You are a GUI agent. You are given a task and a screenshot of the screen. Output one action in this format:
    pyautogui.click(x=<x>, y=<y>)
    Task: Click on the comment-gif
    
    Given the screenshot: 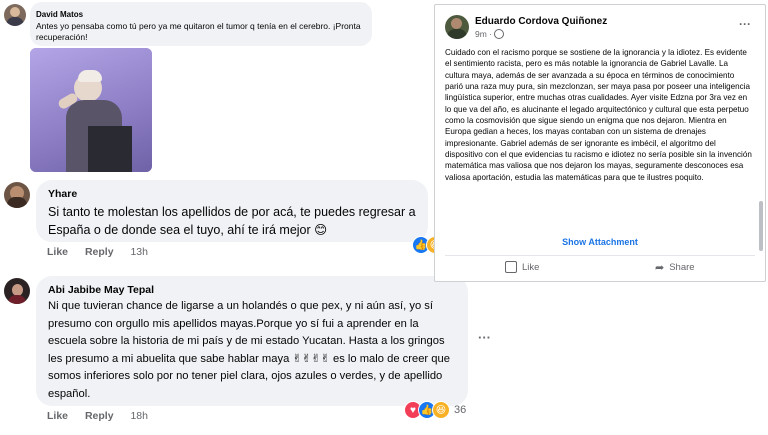 What is the action you would take?
    pyautogui.click(x=91, y=110)
    